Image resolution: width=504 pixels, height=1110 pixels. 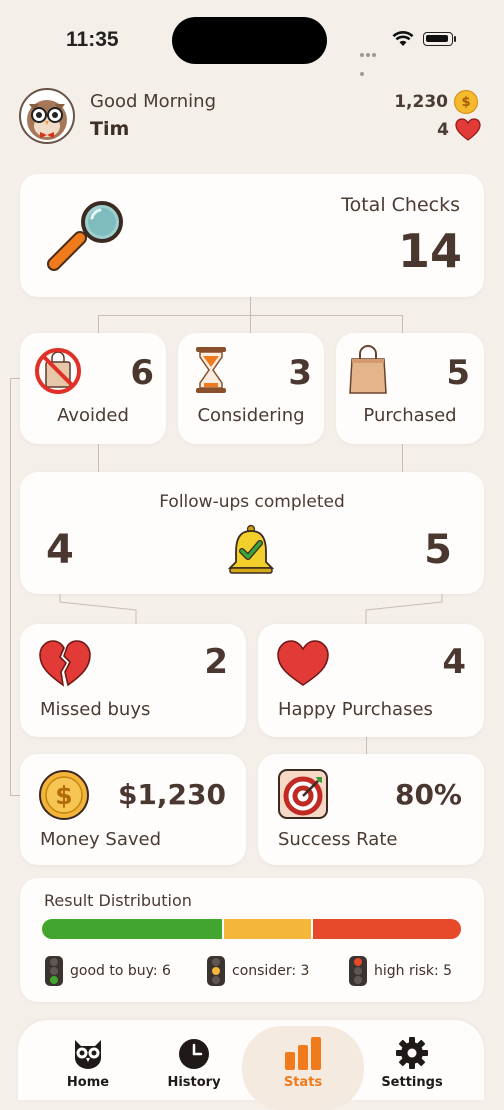 I want to click on heart-count: 4, so click(x=443, y=130).